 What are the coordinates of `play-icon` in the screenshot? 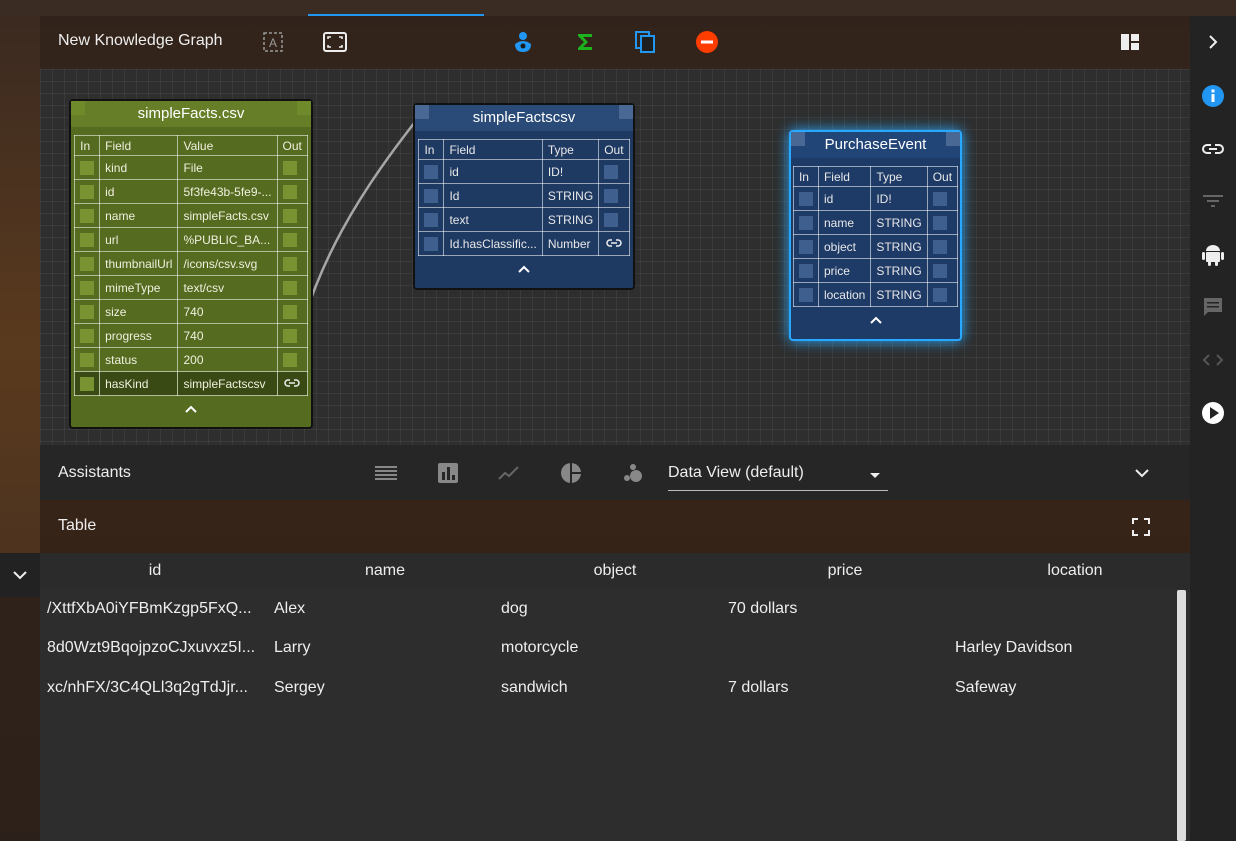 It's located at (1213, 413).